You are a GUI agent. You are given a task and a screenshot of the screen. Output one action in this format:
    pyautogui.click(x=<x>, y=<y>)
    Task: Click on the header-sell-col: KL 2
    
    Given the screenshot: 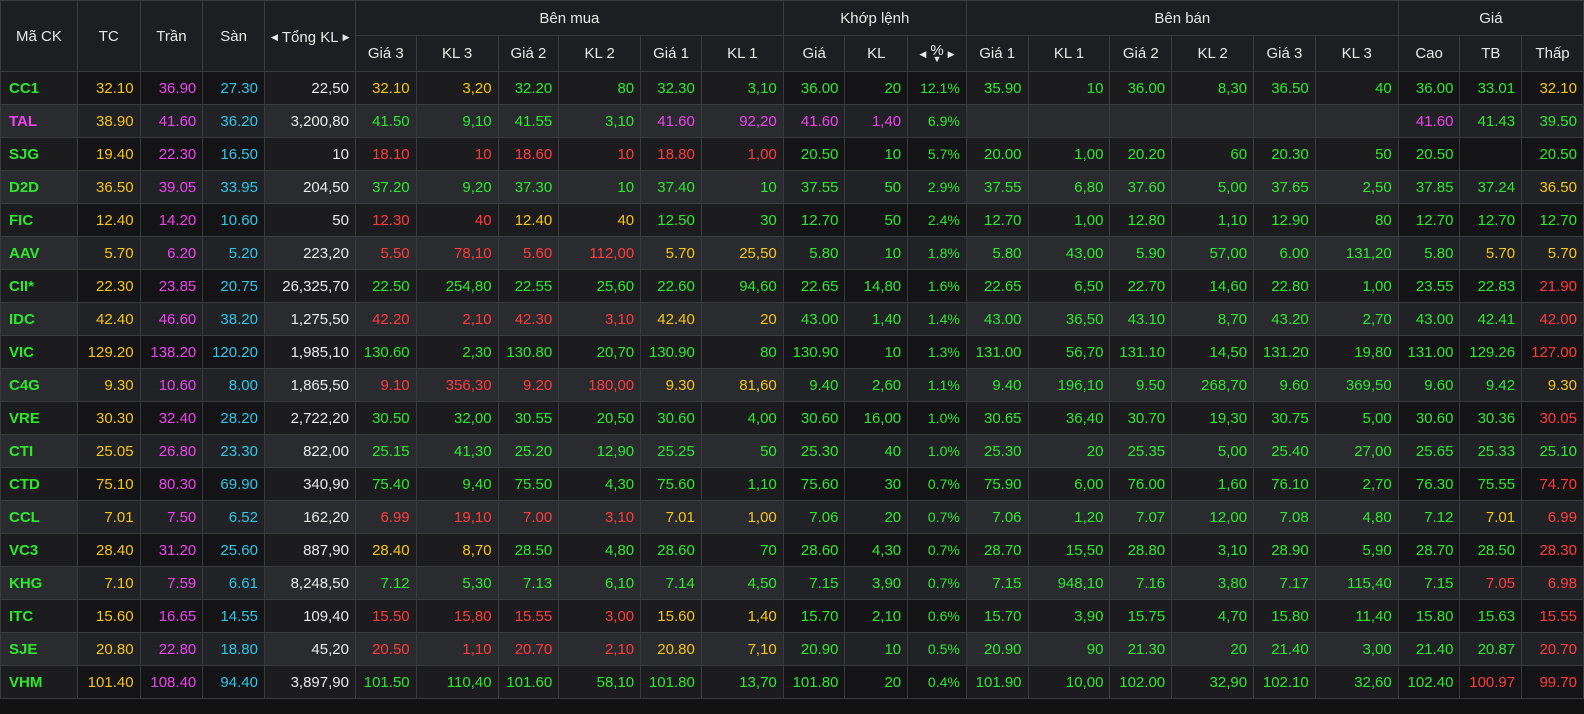 What is the action you would take?
    pyautogui.click(x=1213, y=53)
    